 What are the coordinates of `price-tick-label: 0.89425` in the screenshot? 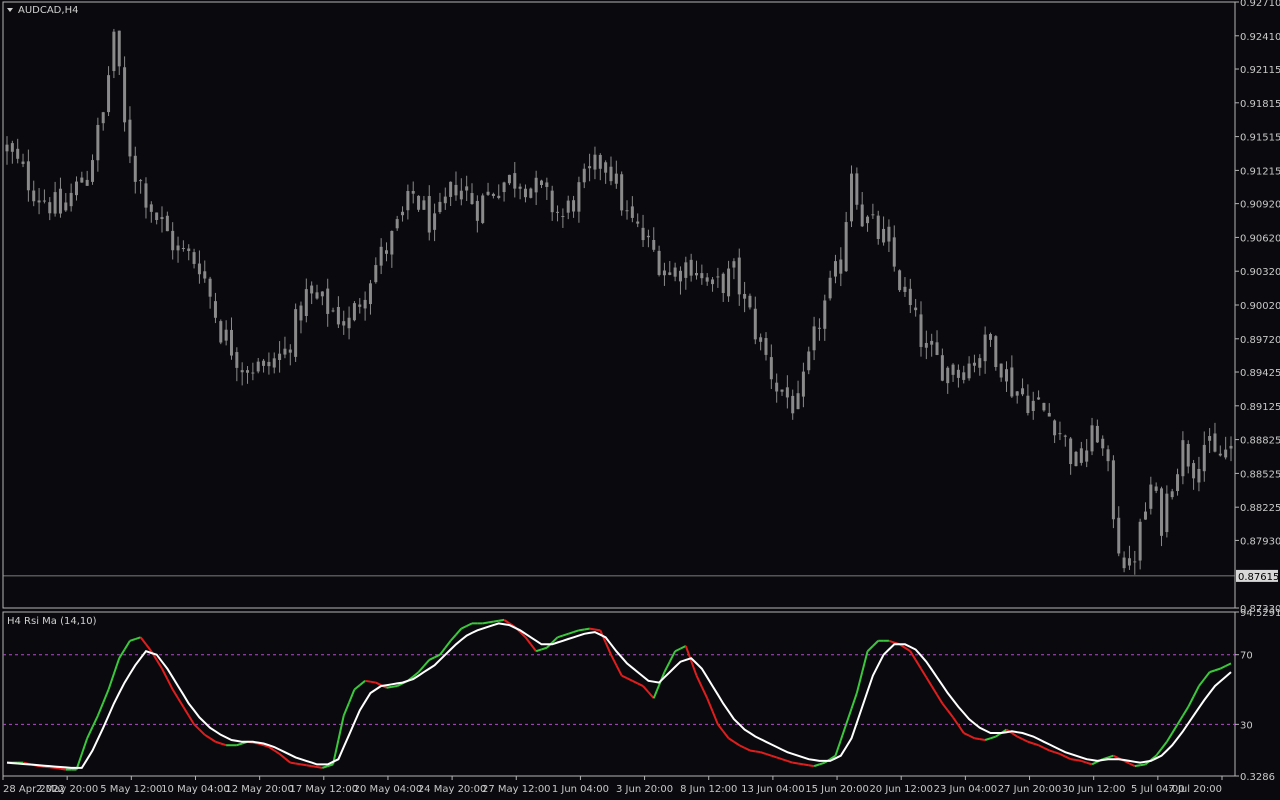 It's located at (1260, 373).